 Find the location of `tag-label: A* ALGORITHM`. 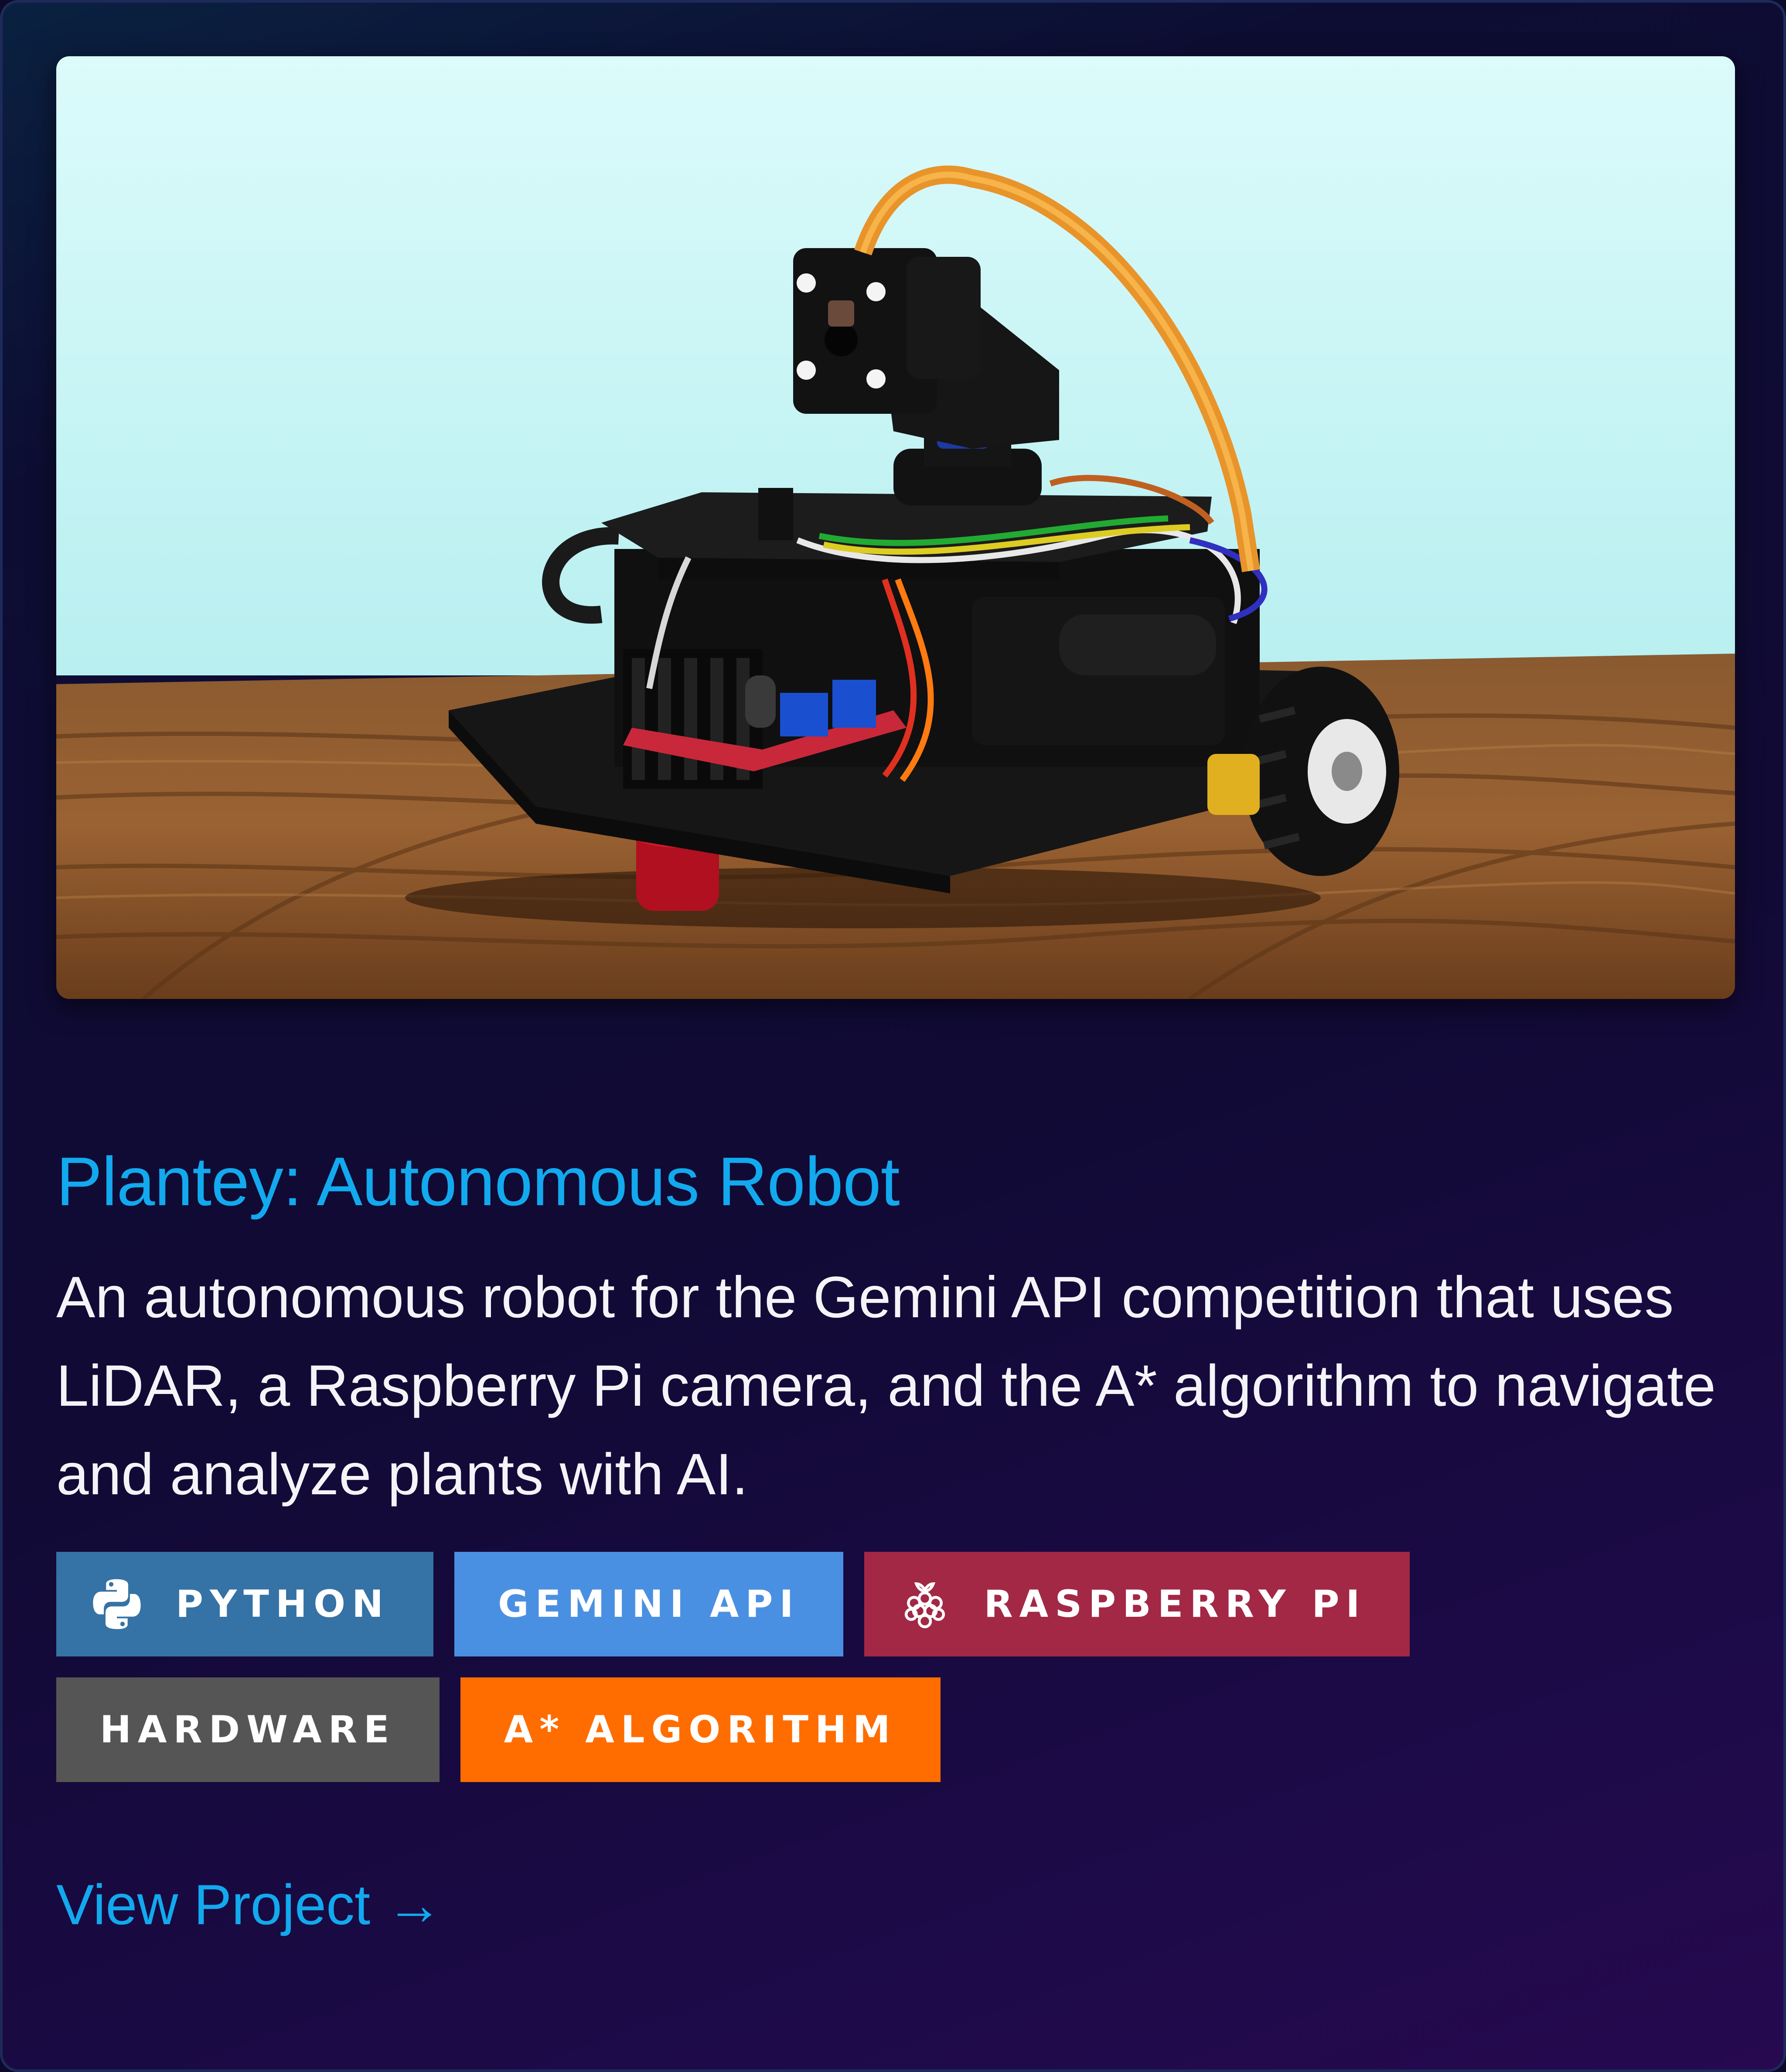

tag-label: A* ALGORITHM is located at coordinates (700, 1730).